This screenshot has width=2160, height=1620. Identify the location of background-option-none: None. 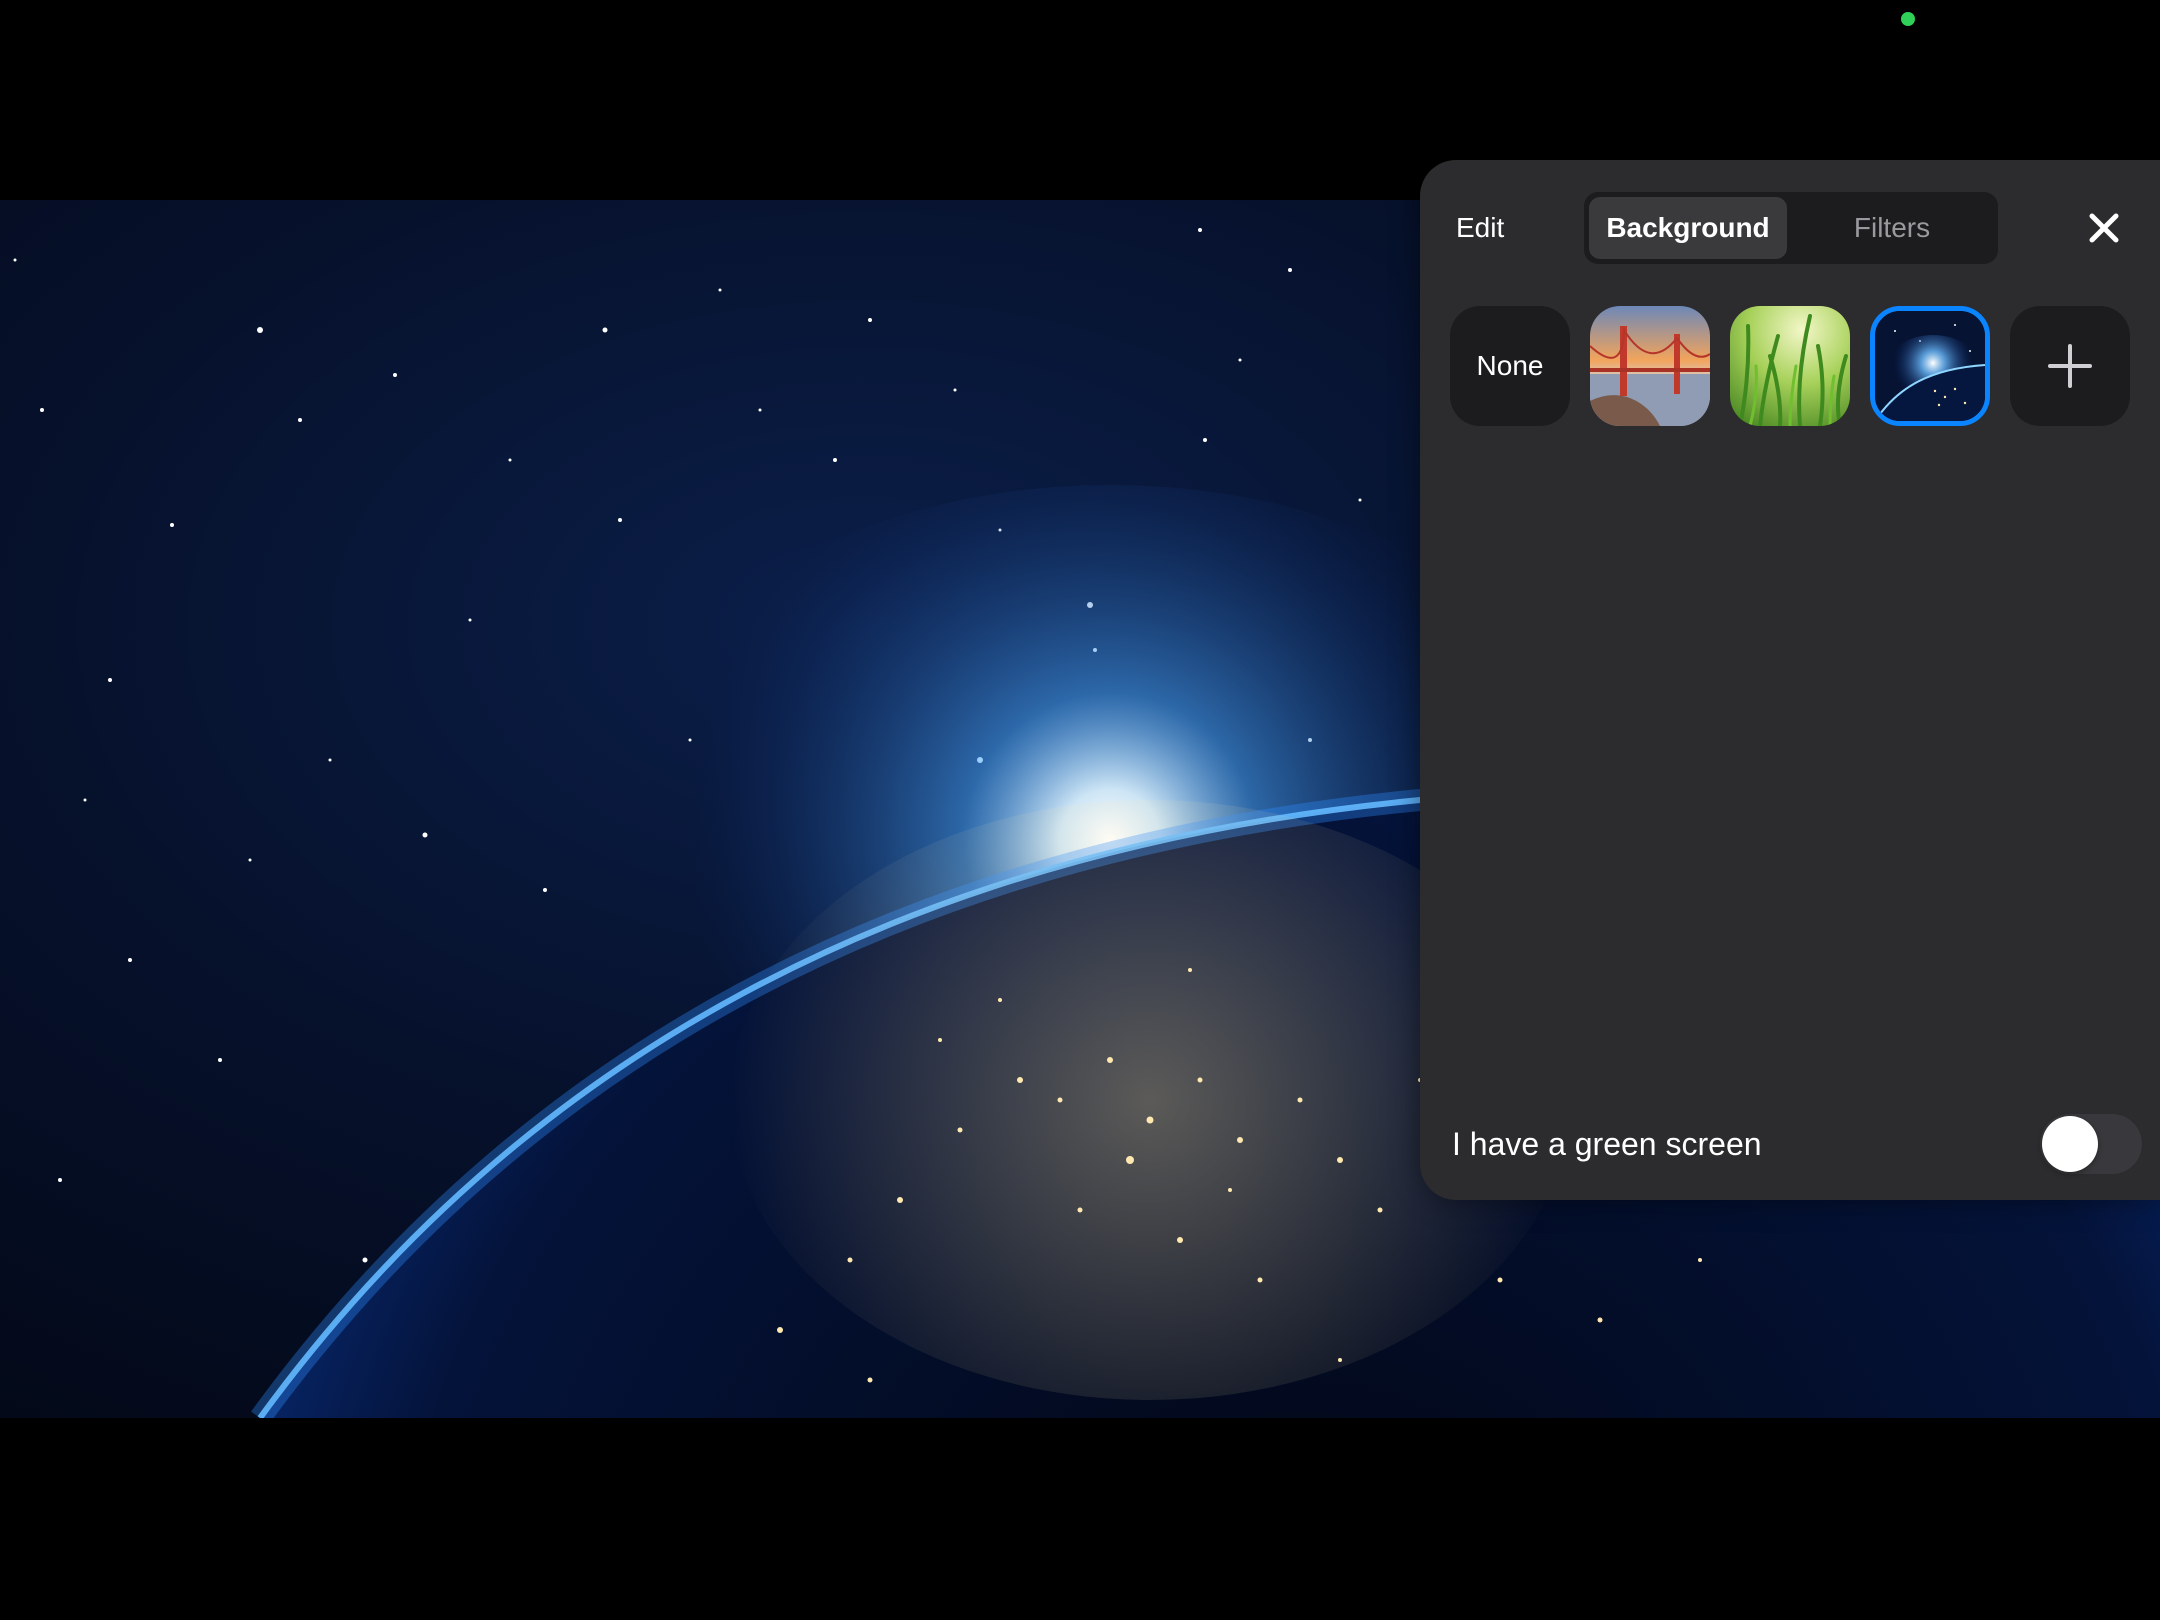
(1510, 366).